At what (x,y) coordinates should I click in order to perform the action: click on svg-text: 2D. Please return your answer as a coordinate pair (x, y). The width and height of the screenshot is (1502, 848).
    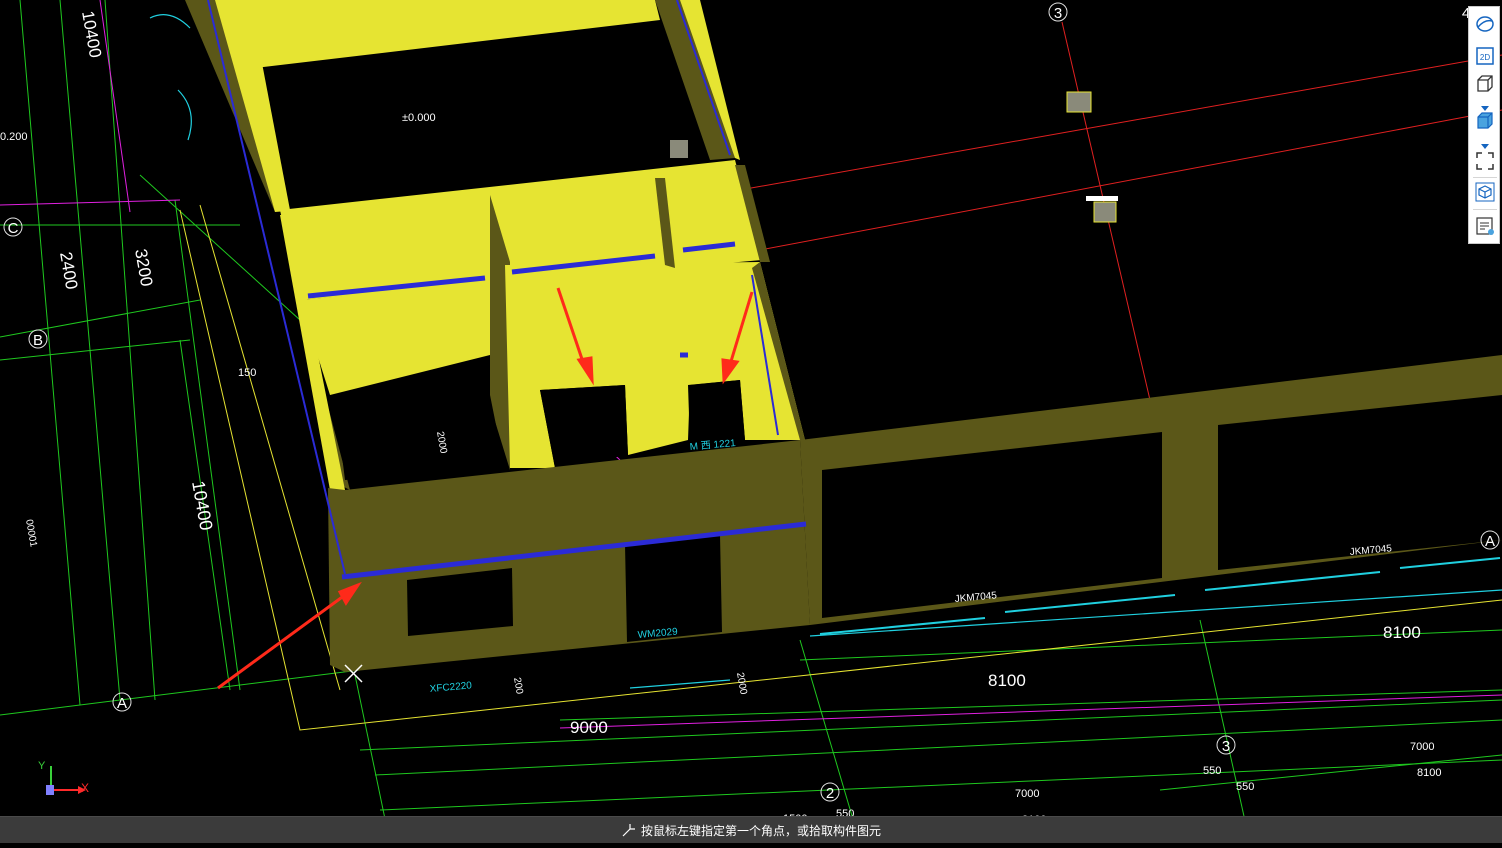
    Looking at the image, I should click on (1485, 57).